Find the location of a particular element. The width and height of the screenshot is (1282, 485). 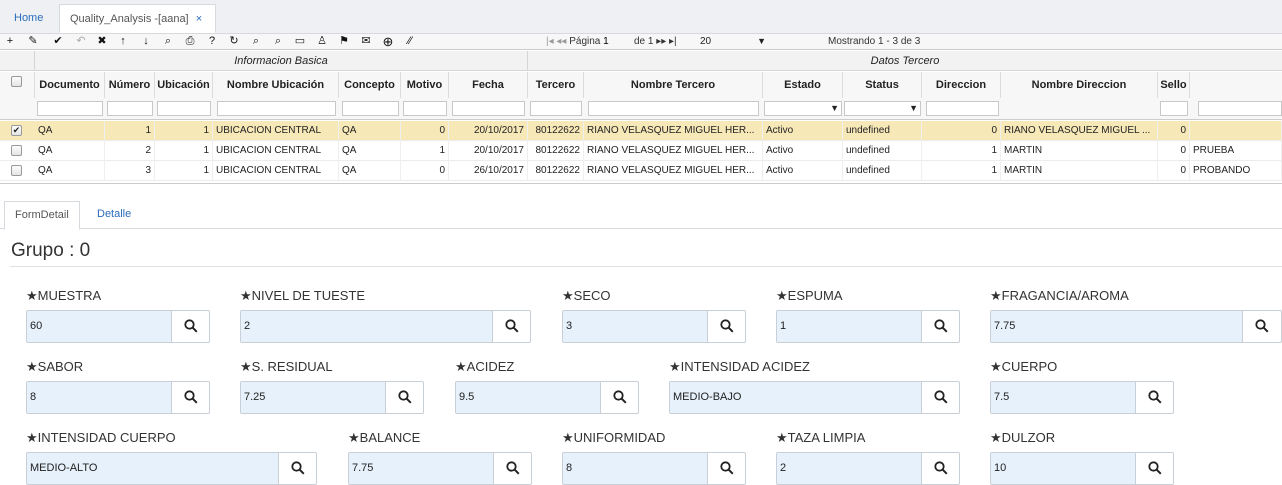

seco-input: 3 is located at coordinates (635, 326).